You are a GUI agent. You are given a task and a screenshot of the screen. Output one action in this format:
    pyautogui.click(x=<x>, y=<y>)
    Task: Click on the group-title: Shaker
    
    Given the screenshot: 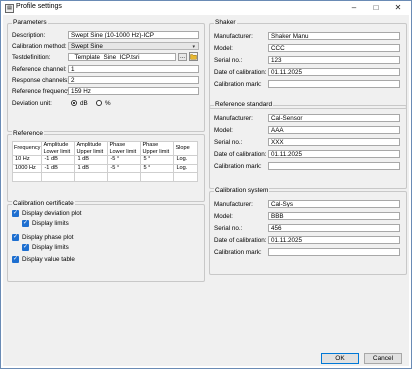 What is the action you would take?
    pyautogui.click(x=225, y=22)
    